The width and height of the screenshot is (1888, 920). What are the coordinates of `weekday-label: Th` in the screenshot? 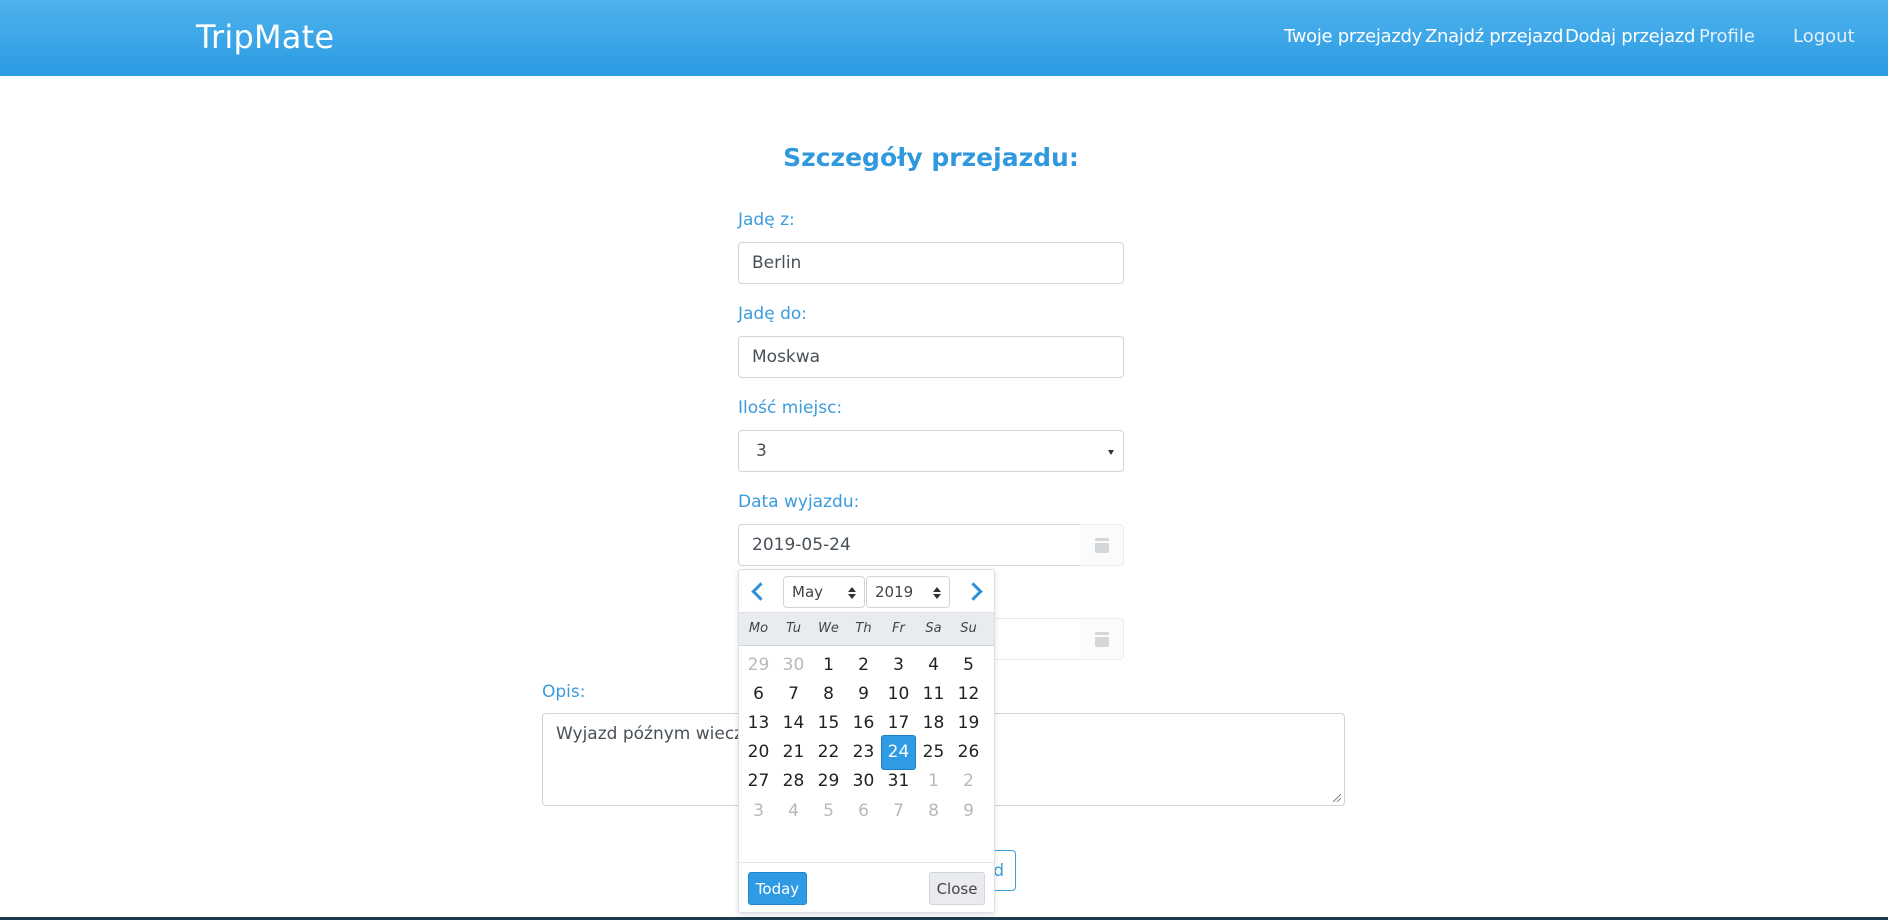 It's located at (863, 628).